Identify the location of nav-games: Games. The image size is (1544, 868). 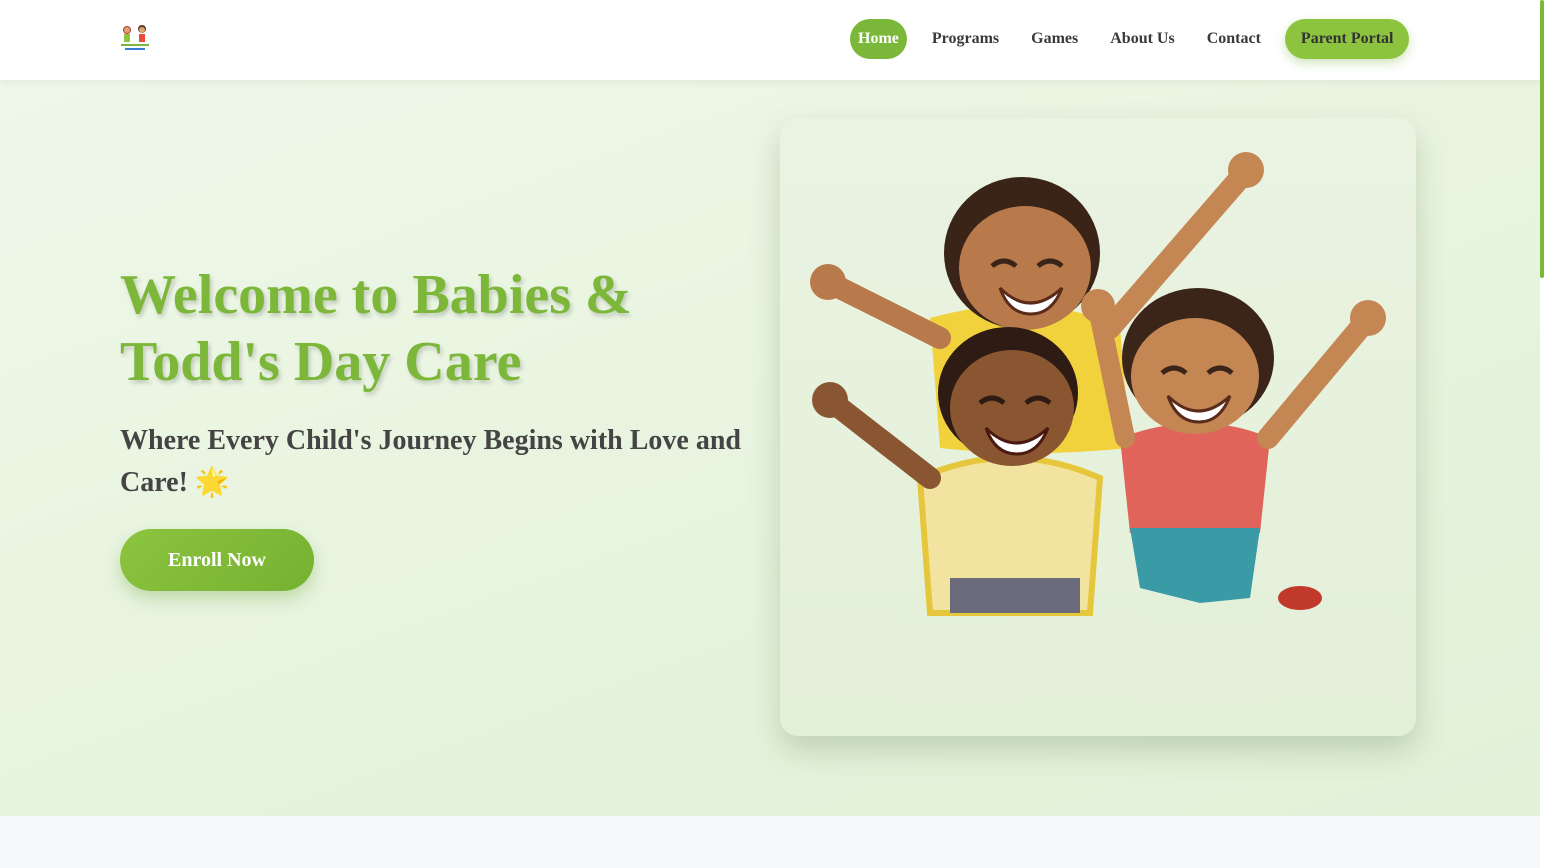
(1054, 39).